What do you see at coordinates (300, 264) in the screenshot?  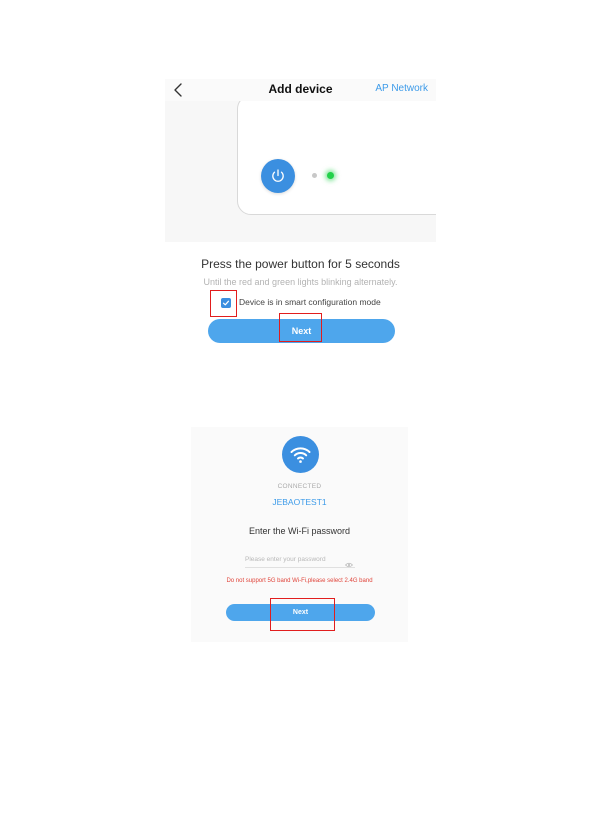 I see `instruction-title: Press the power button for 5 seconds` at bounding box center [300, 264].